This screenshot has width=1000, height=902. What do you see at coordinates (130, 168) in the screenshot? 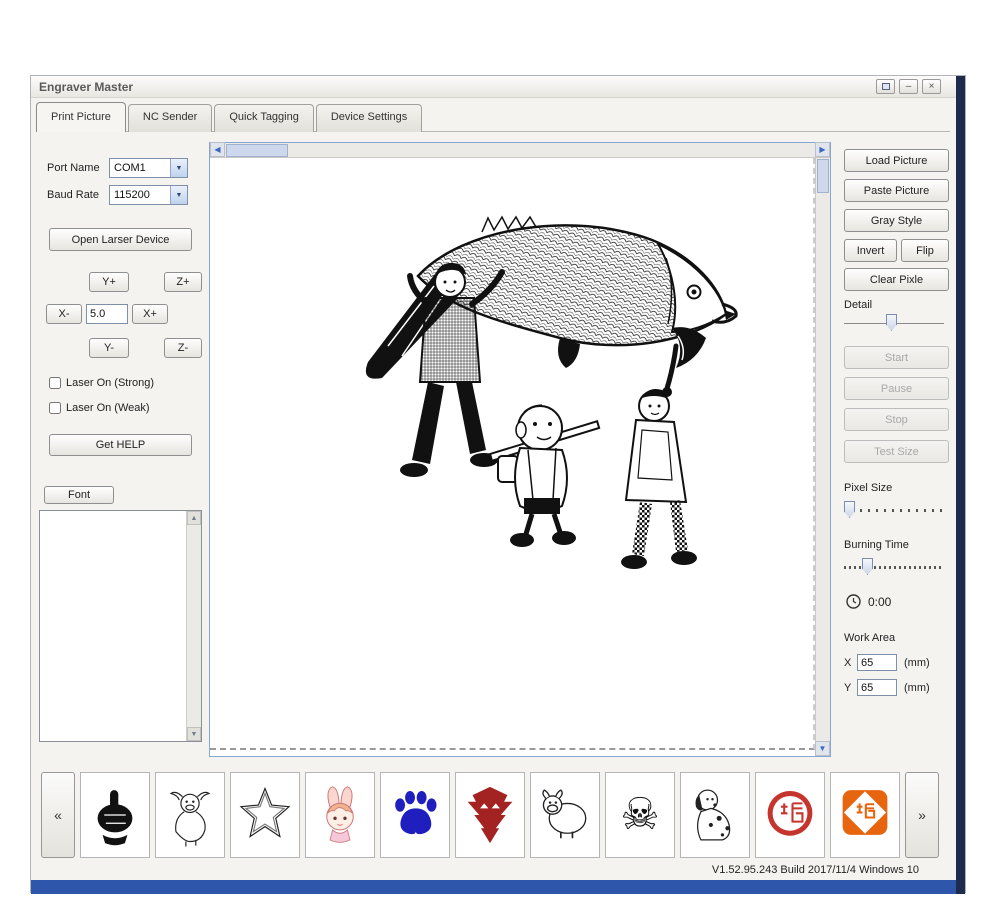
I see `port-name-value: COM1` at bounding box center [130, 168].